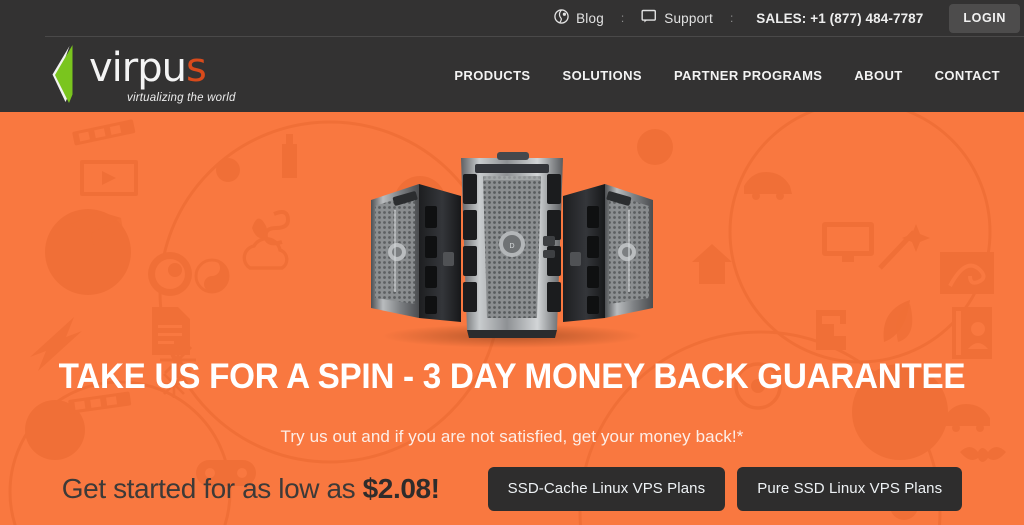  What do you see at coordinates (878, 75) in the screenshot?
I see `nav-item-about: ABOUT` at bounding box center [878, 75].